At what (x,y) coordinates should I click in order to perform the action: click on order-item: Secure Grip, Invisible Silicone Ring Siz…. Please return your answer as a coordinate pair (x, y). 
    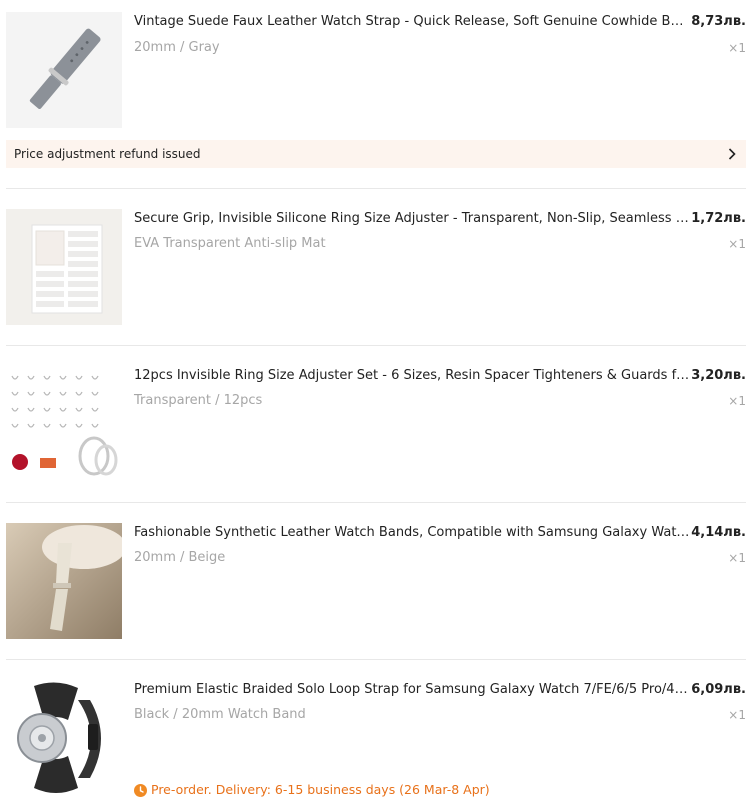
    Looking at the image, I should click on (376, 267).